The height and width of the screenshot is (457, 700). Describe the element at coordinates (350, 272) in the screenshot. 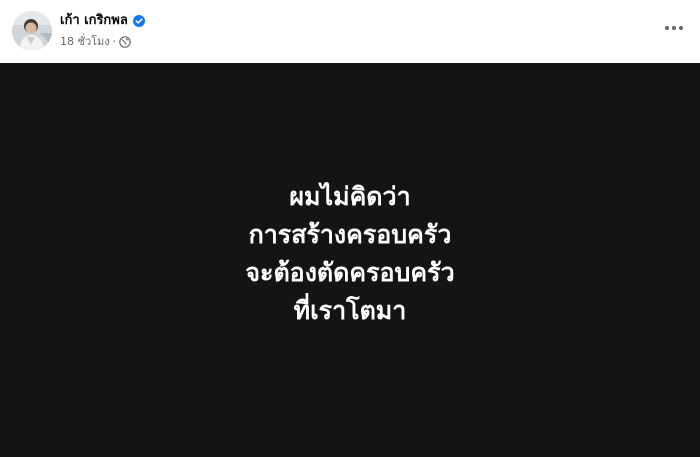

I see `quote-line-3: จะต้องตัดครอบครัว` at that location.